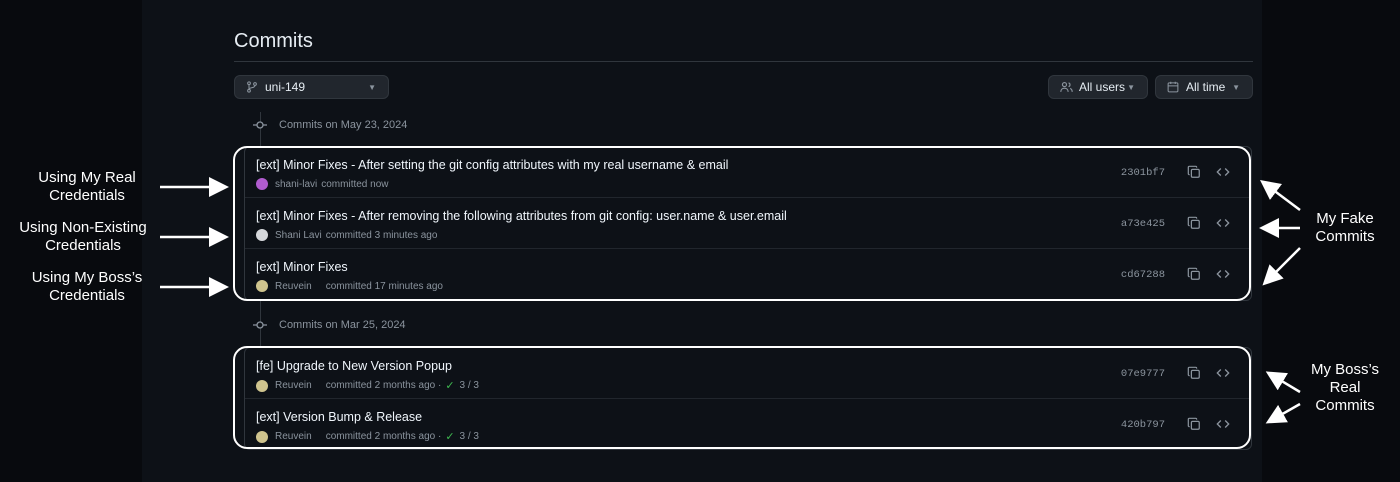 This screenshot has height=482, width=1400. What do you see at coordinates (343, 125) in the screenshot?
I see `commit-group-date: Commits on May 23, 2024` at bounding box center [343, 125].